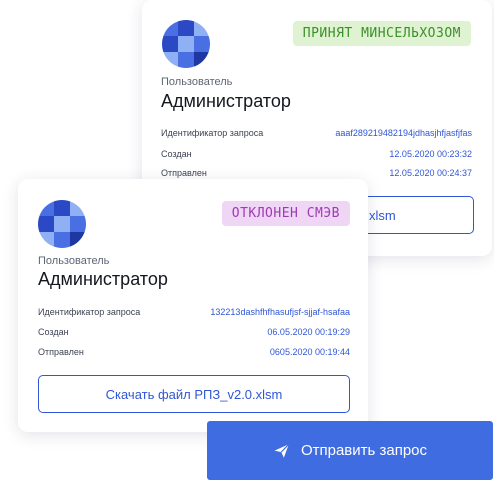 The width and height of the screenshot is (494, 480). What do you see at coordinates (309, 352) in the screenshot?
I see `sent-value: 0605.2020 00:19:44` at bounding box center [309, 352].